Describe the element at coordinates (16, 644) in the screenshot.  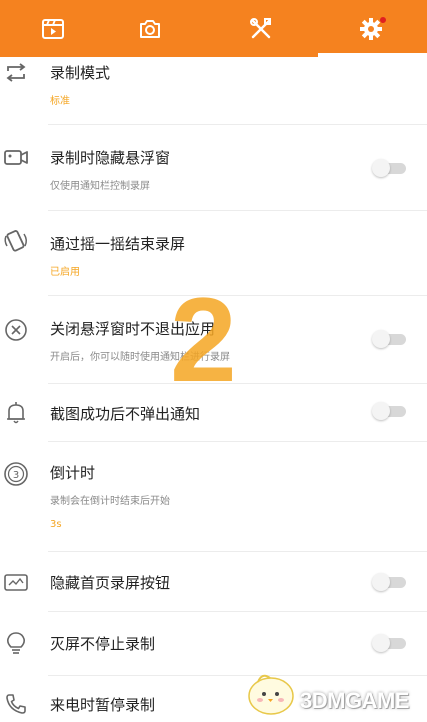
I see `lightbulb-icon` at that location.